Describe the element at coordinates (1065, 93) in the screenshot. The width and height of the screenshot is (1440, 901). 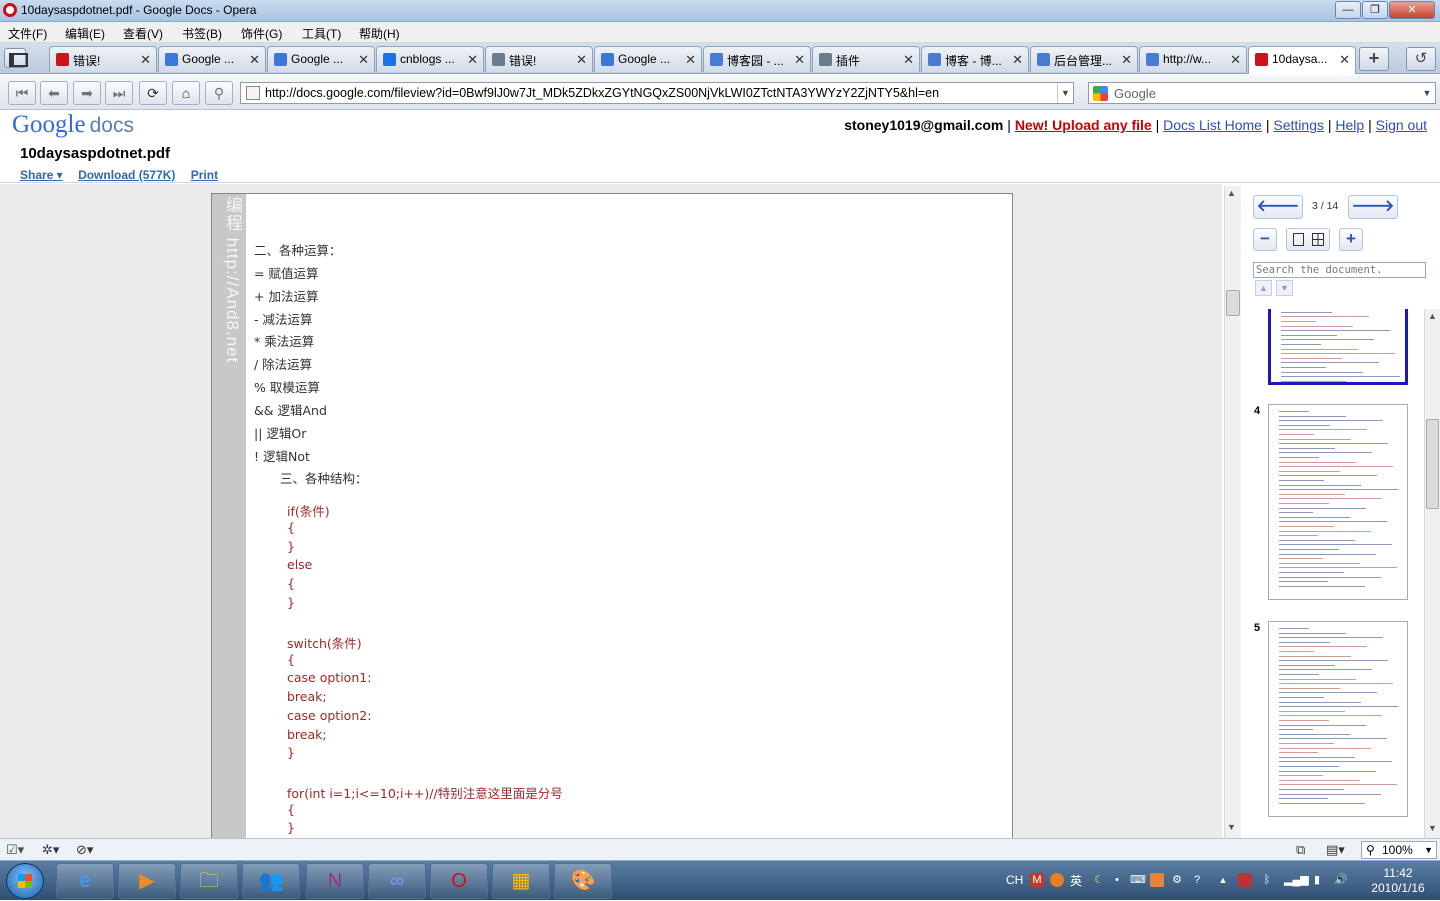
I see `address-dropdown-icon: ▼` at that location.